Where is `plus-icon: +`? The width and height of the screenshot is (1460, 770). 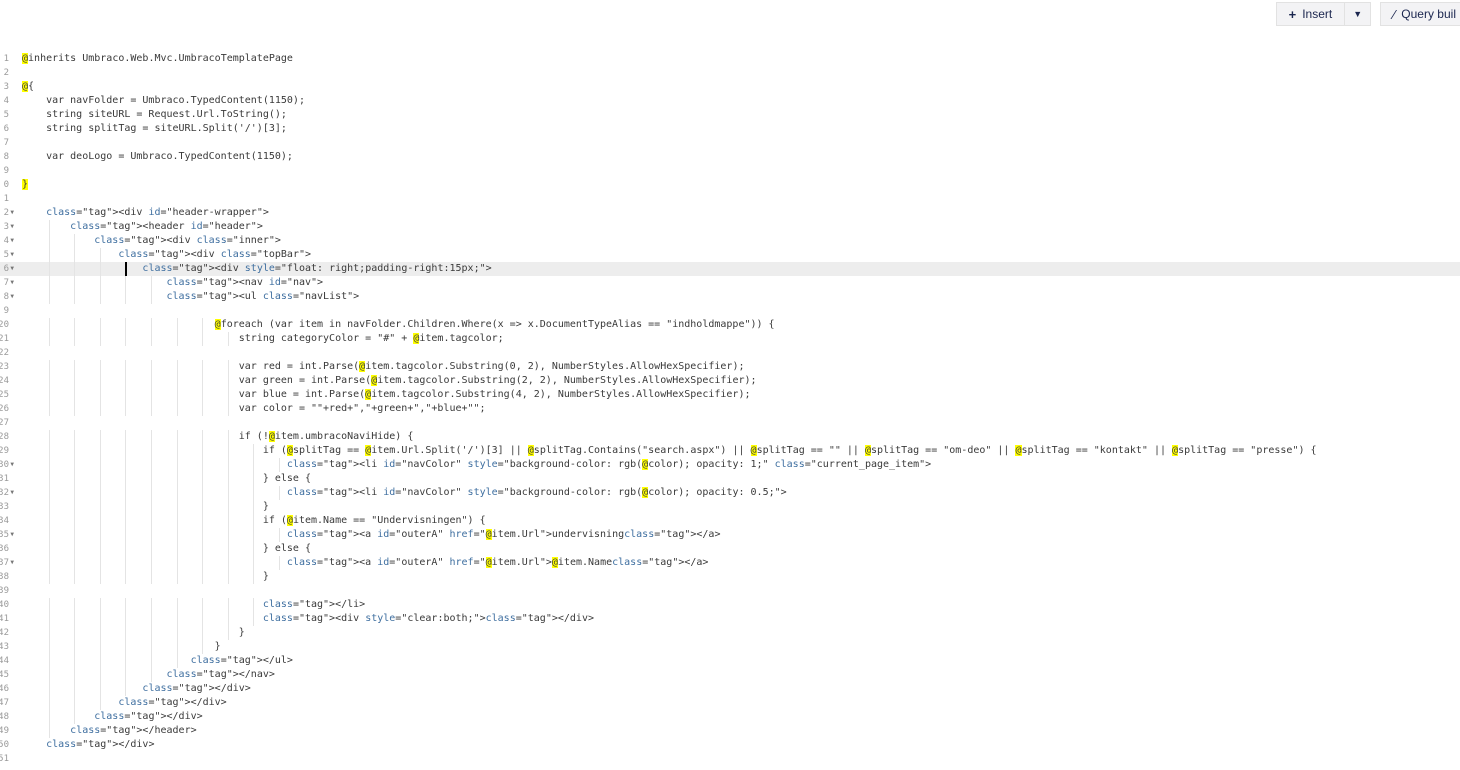
plus-icon: + is located at coordinates (1292, 14).